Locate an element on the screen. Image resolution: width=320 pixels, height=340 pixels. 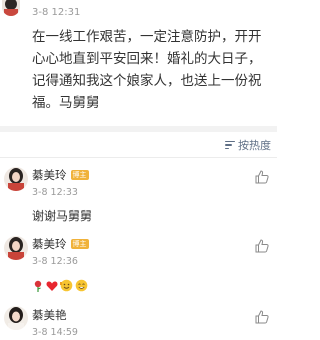
comment-time: 3-8 14:59 is located at coordinates (55, 332).